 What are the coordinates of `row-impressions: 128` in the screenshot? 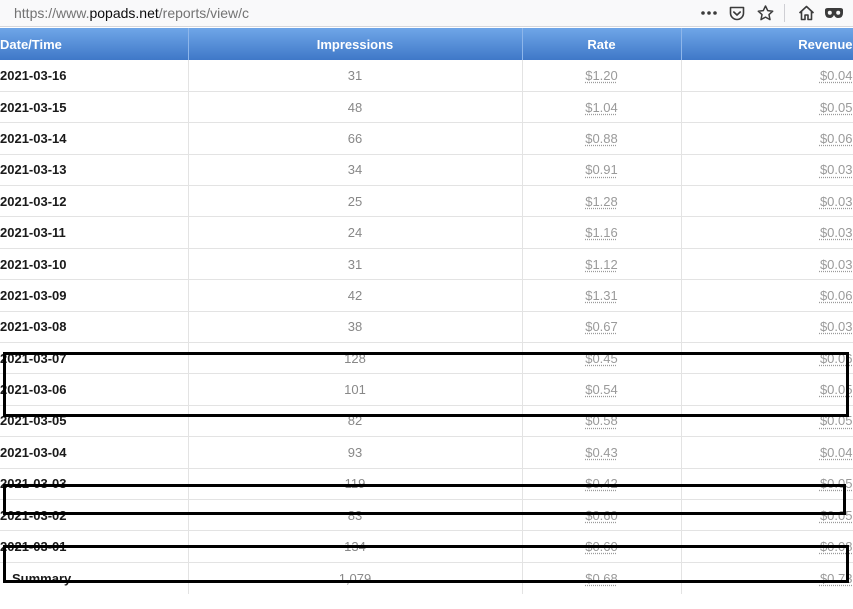 It's located at (355, 358).